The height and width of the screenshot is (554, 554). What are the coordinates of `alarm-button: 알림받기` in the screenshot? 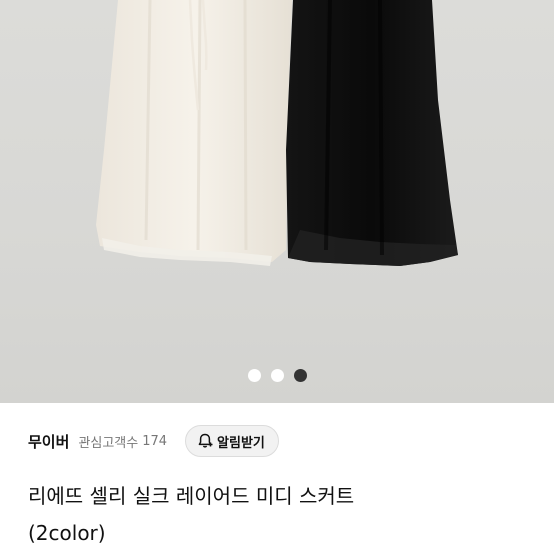 It's located at (232, 441).